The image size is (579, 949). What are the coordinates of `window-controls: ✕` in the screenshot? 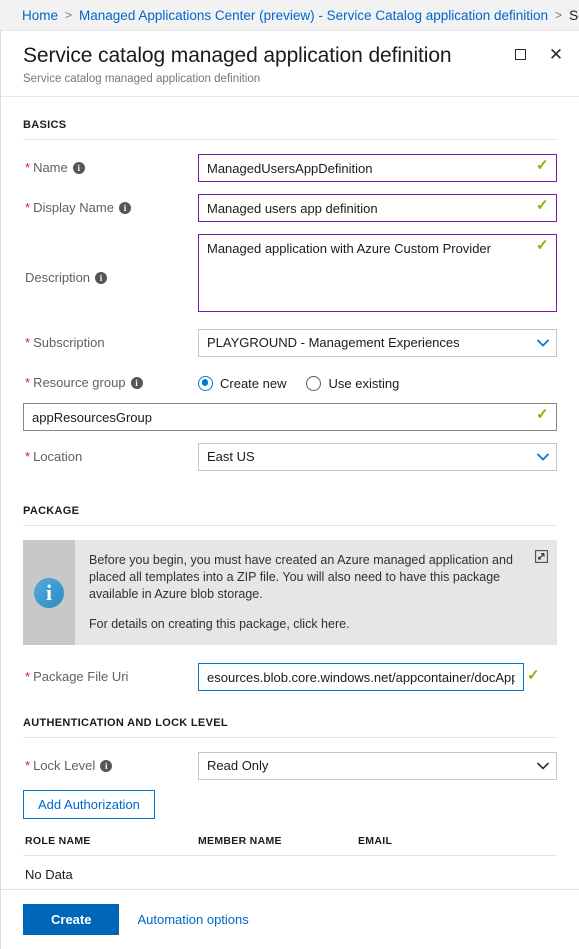 It's located at (538, 54).